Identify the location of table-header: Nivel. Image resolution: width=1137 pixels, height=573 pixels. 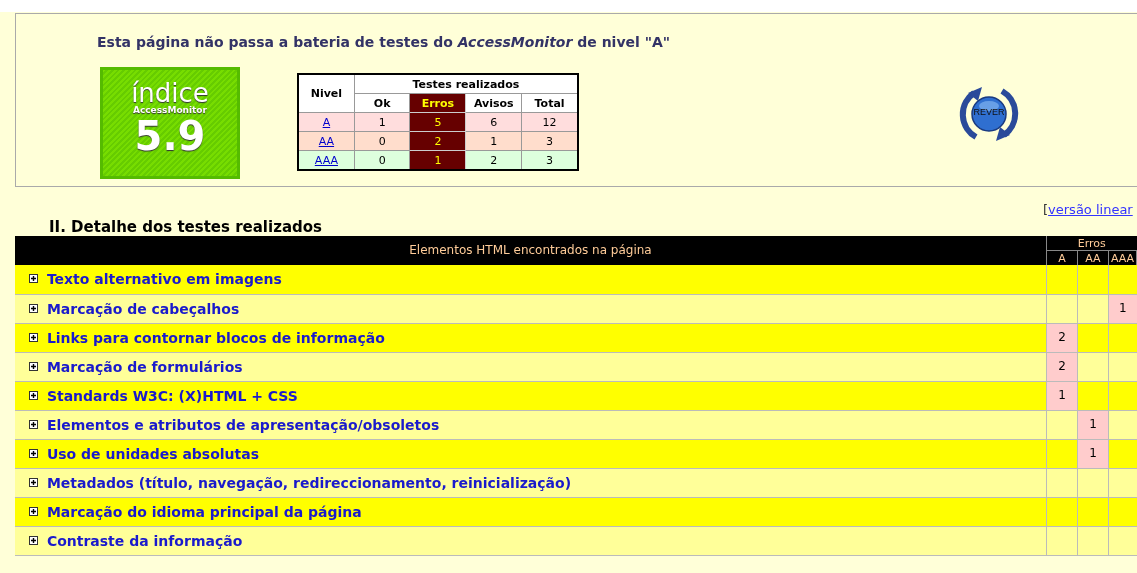
(326, 93).